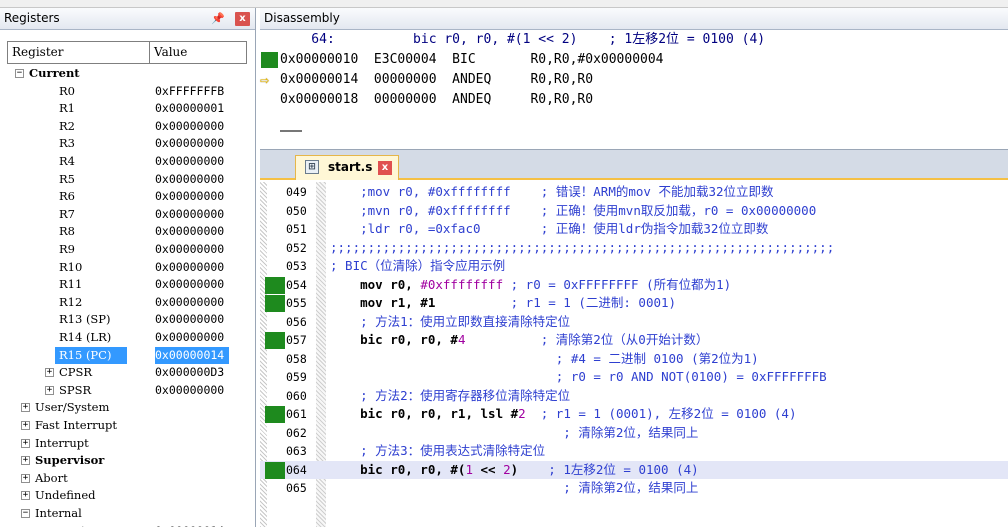 Image resolution: width=1008 pixels, height=527 pixels. Describe the element at coordinates (424, 413) in the screenshot. I see `code-instruction: bic r0, r0, r1, lsl #` at that location.